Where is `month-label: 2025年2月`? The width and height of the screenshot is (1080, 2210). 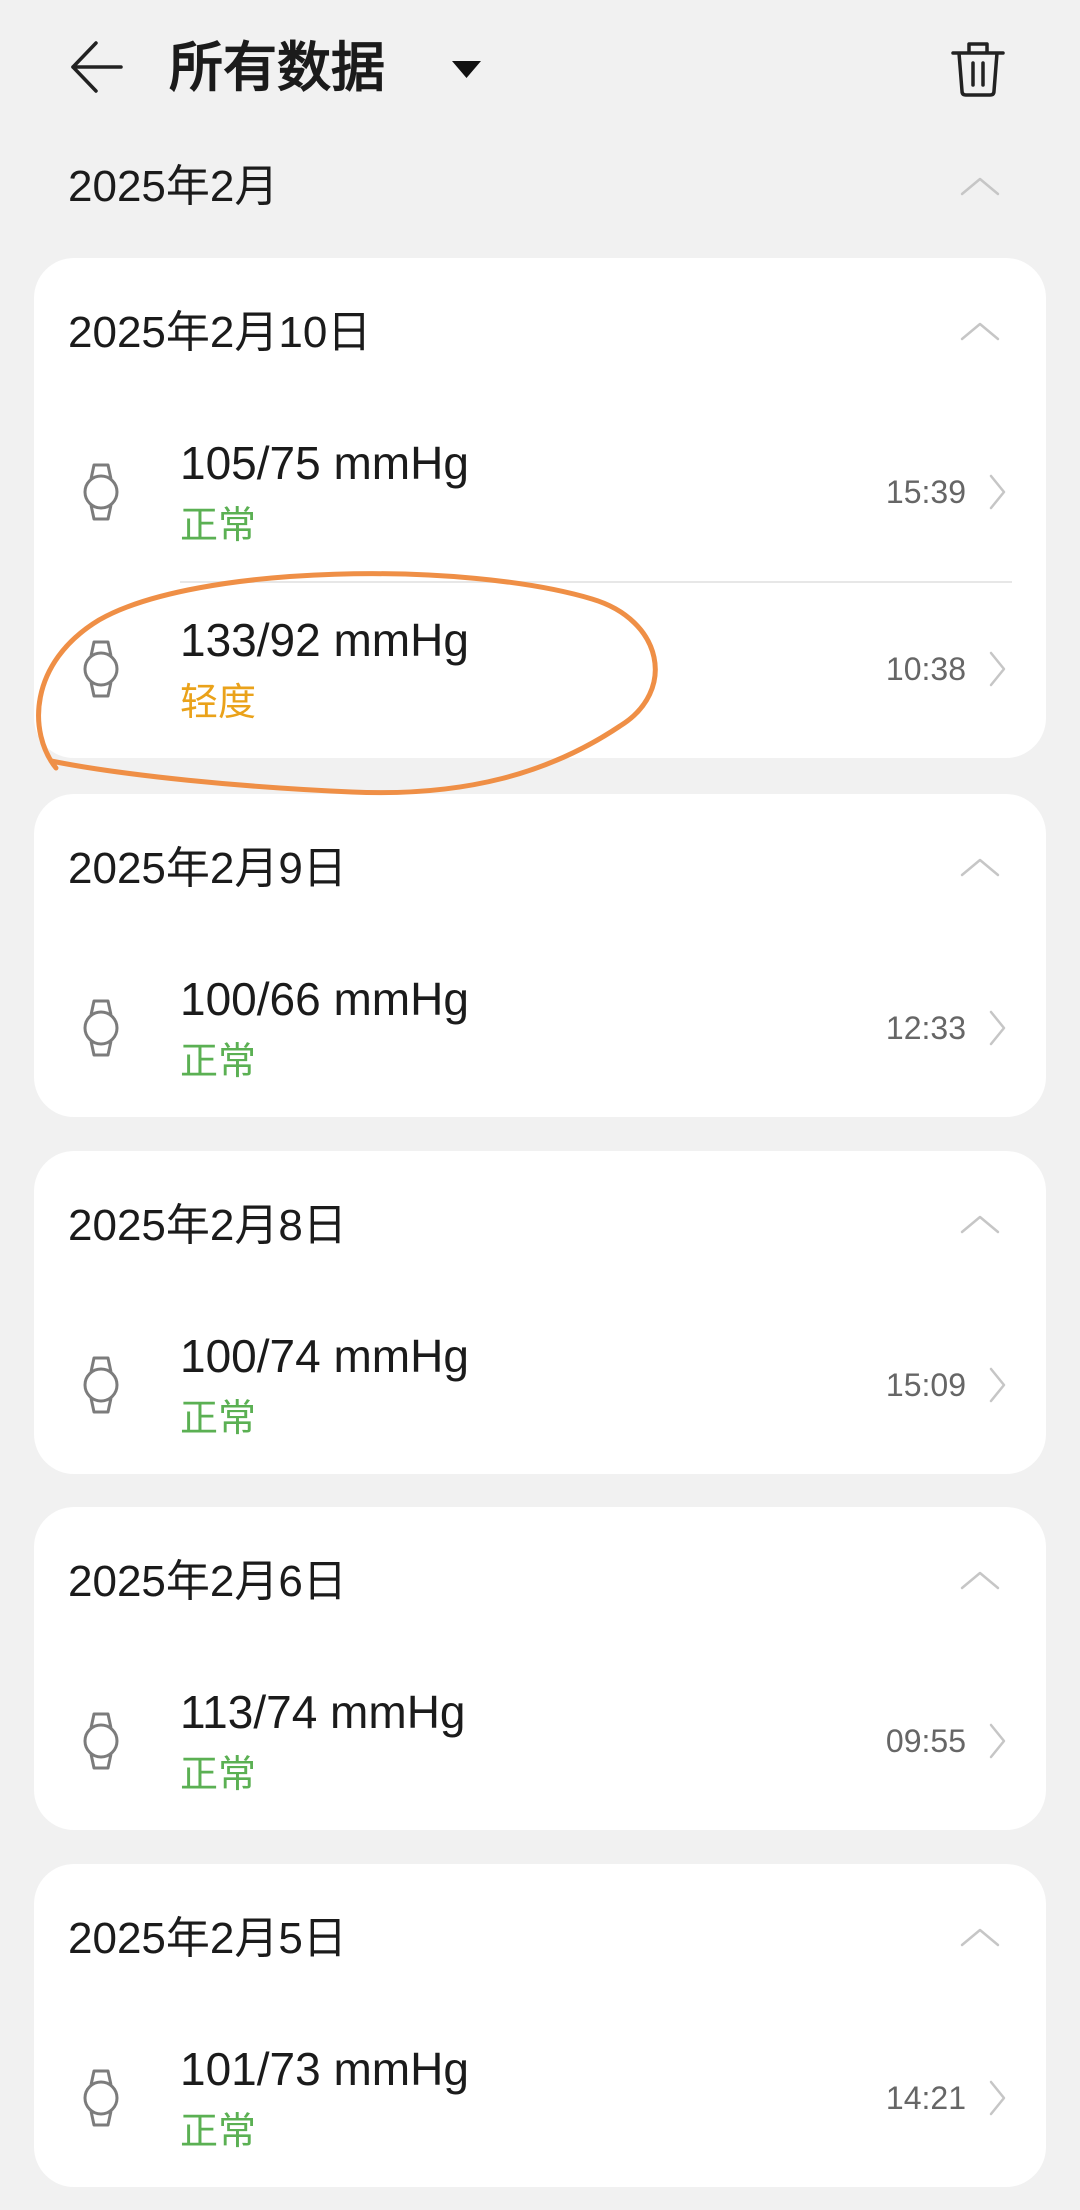
month-label: 2025年2月 is located at coordinates (173, 186).